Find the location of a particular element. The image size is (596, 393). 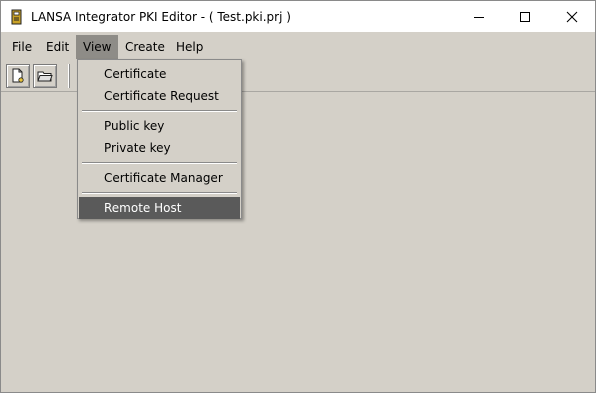

menu-help: Help is located at coordinates (189, 47).